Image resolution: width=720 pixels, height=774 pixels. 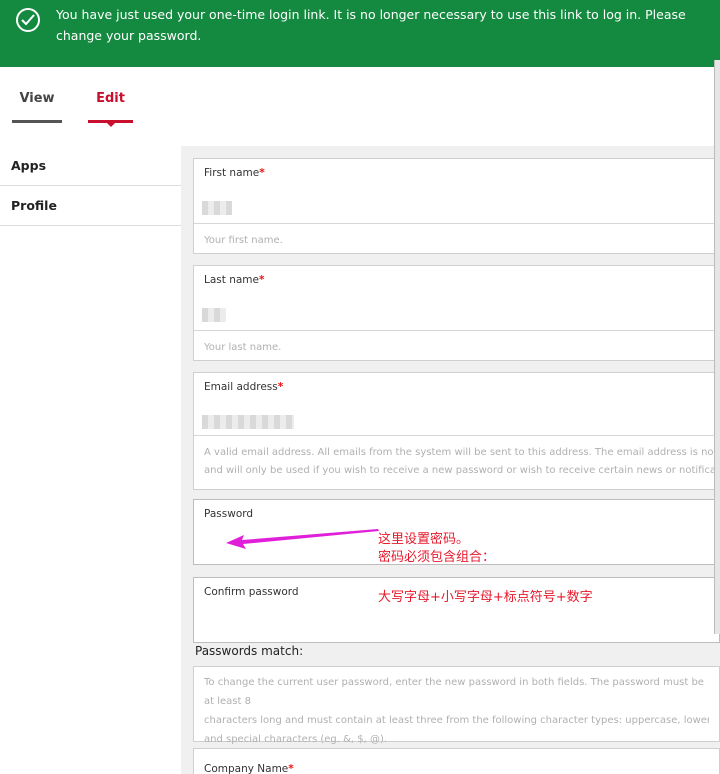 What do you see at coordinates (456, 240) in the screenshot?
I see `first-name-description: Your first name.` at bounding box center [456, 240].